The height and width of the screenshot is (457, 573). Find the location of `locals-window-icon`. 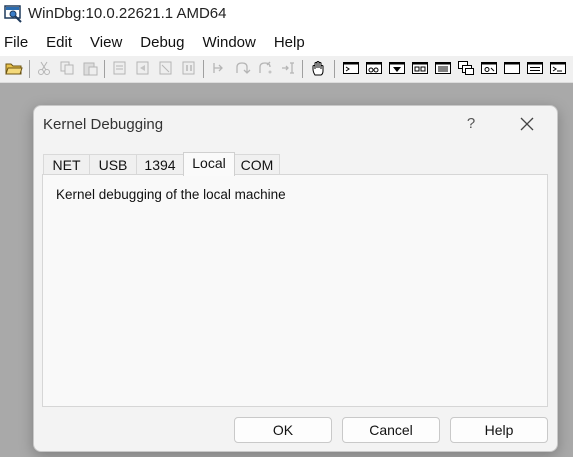

locals-window-icon is located at coordinates (397, 68).